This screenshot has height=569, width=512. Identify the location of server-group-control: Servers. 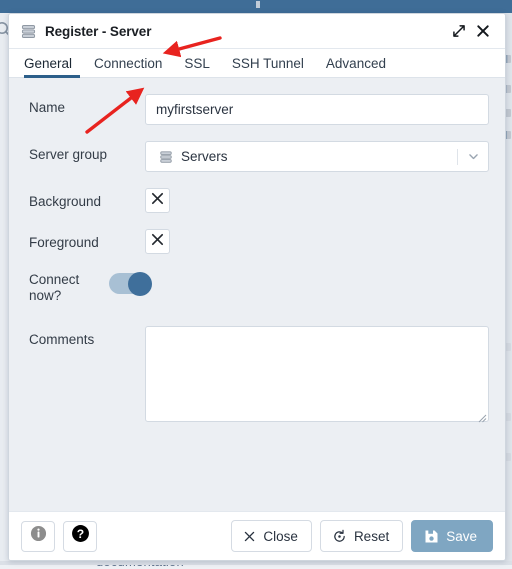
(317, 156).